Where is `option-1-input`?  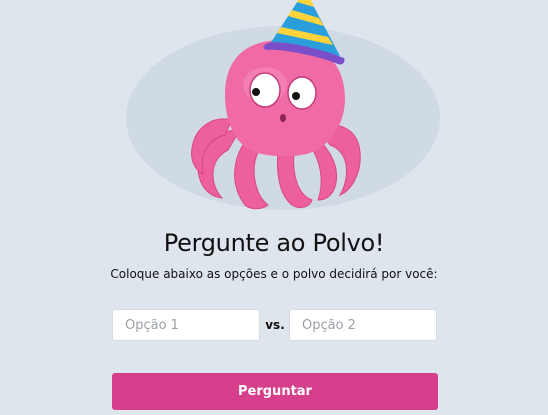 option-1-input is located at coordinates (186, 325).